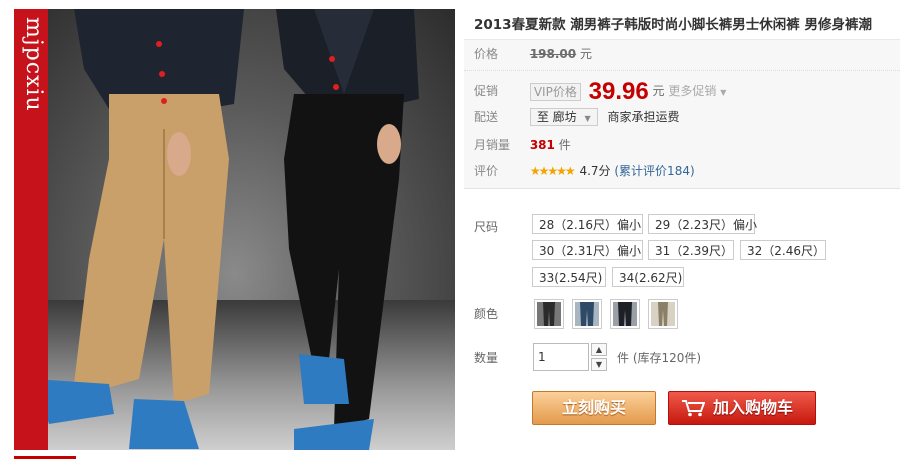 The height and width of the screenshot is (465, 900). I want to click on brand-strip: mjpcxiu, so click(31, 229).